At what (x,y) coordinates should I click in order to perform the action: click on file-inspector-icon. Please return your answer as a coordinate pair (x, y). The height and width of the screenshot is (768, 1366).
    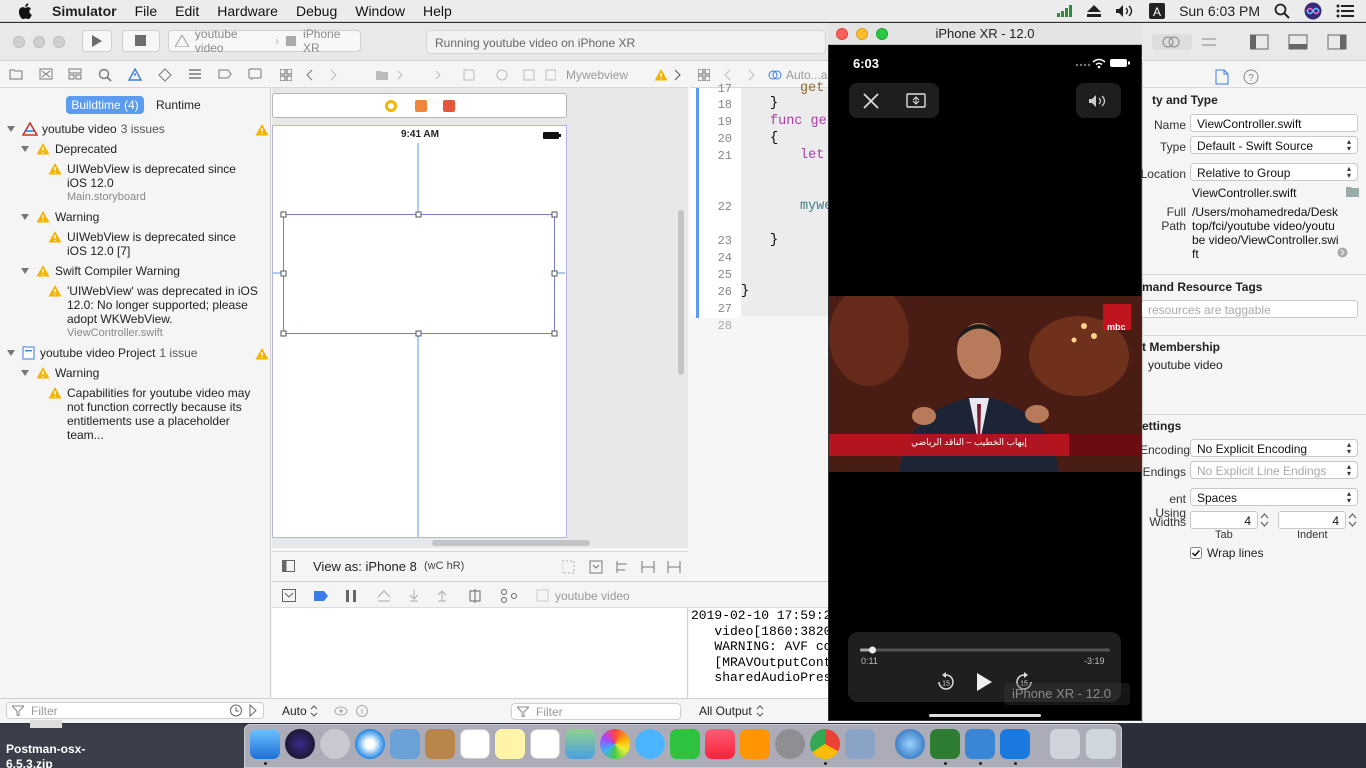
    Looking at the image, I should click on (1222, 77).